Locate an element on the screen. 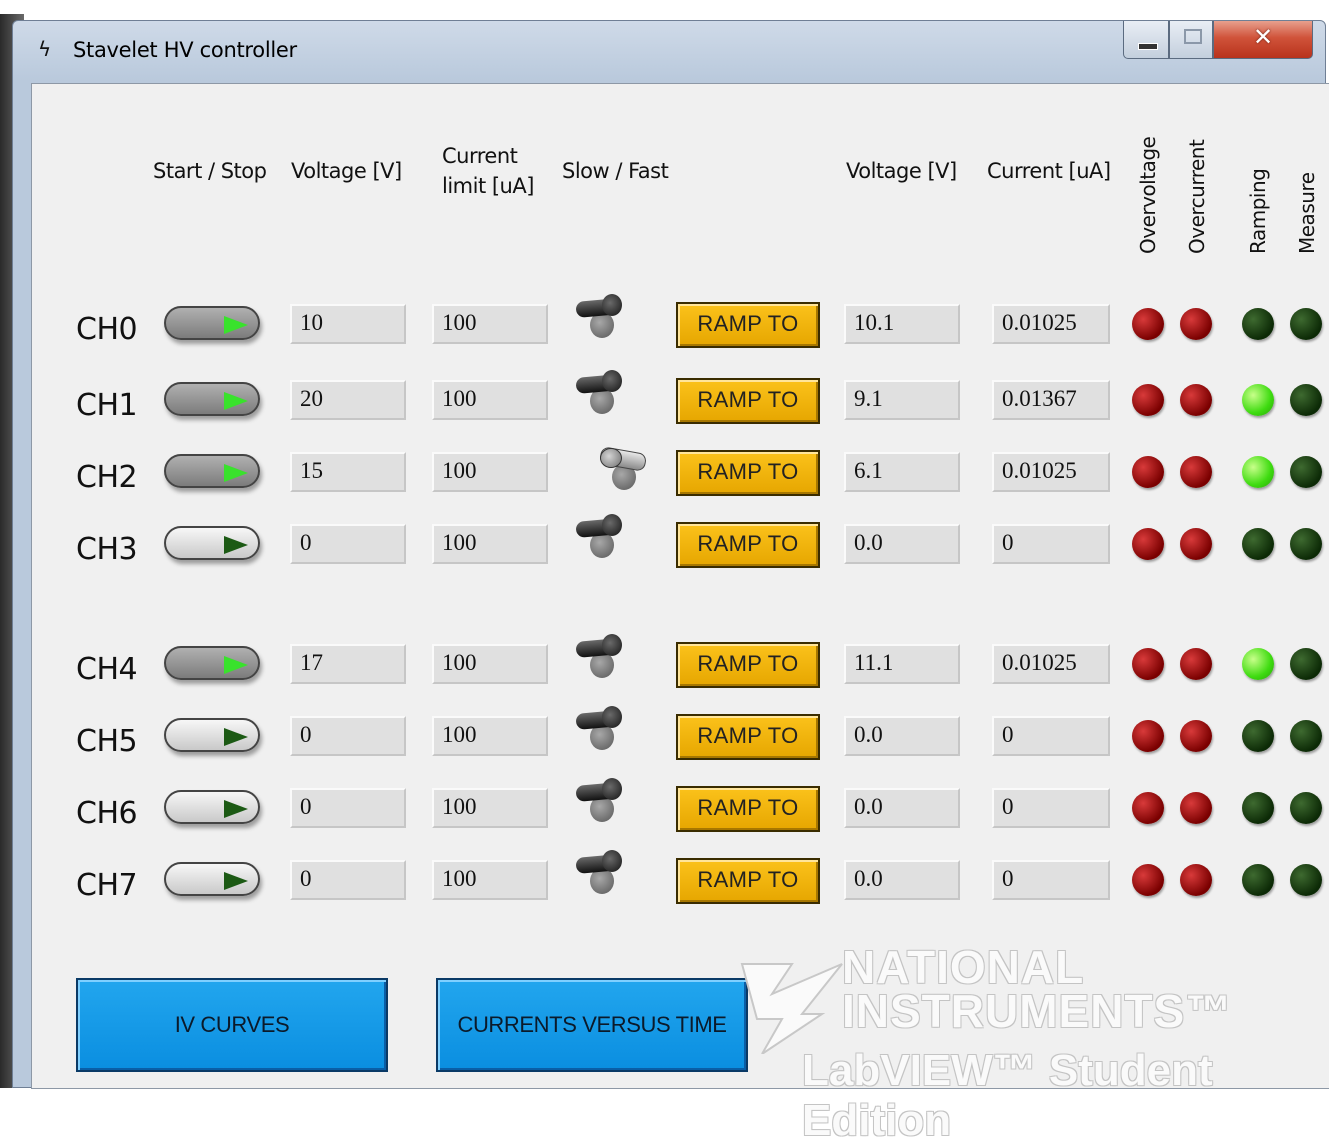 The width and height of the screenshot is (1329, 1146). header-current-limit-line1: Current is located at coordinates (480, 156).